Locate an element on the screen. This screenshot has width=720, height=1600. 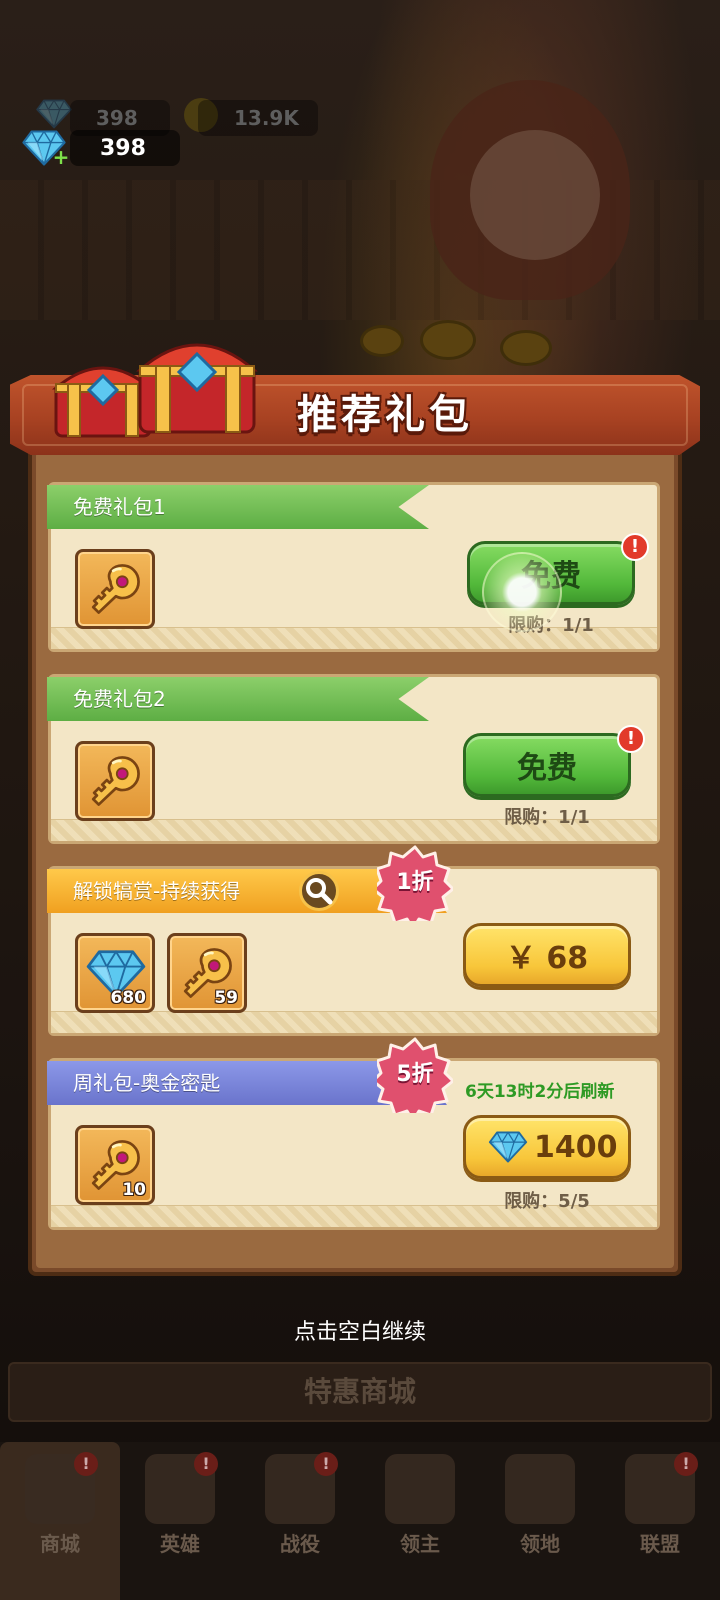
discount-label: 1折 is located at coordinates (415, 882).